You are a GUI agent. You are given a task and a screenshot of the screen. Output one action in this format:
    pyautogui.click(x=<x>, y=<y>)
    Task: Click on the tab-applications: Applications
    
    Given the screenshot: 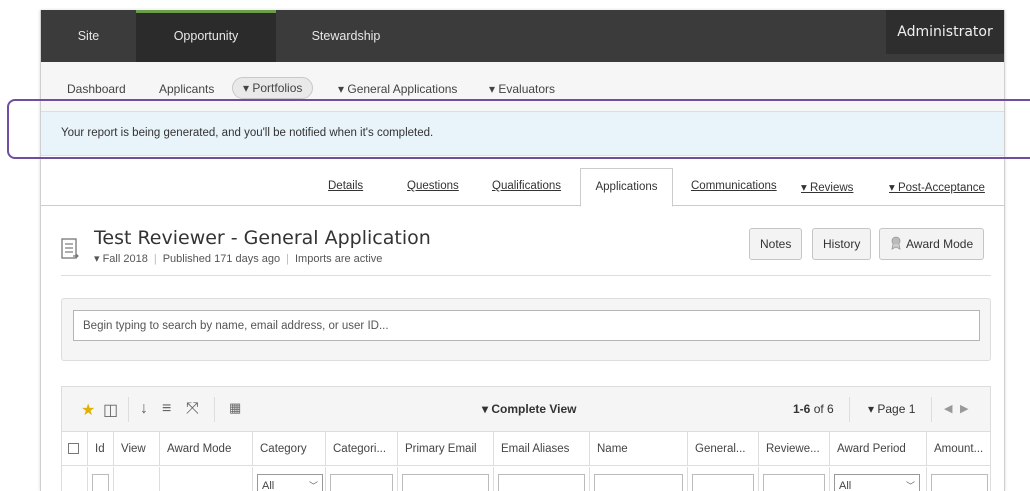 What is the action you would take?
    pyautogui.click(x=626, y=187)
    